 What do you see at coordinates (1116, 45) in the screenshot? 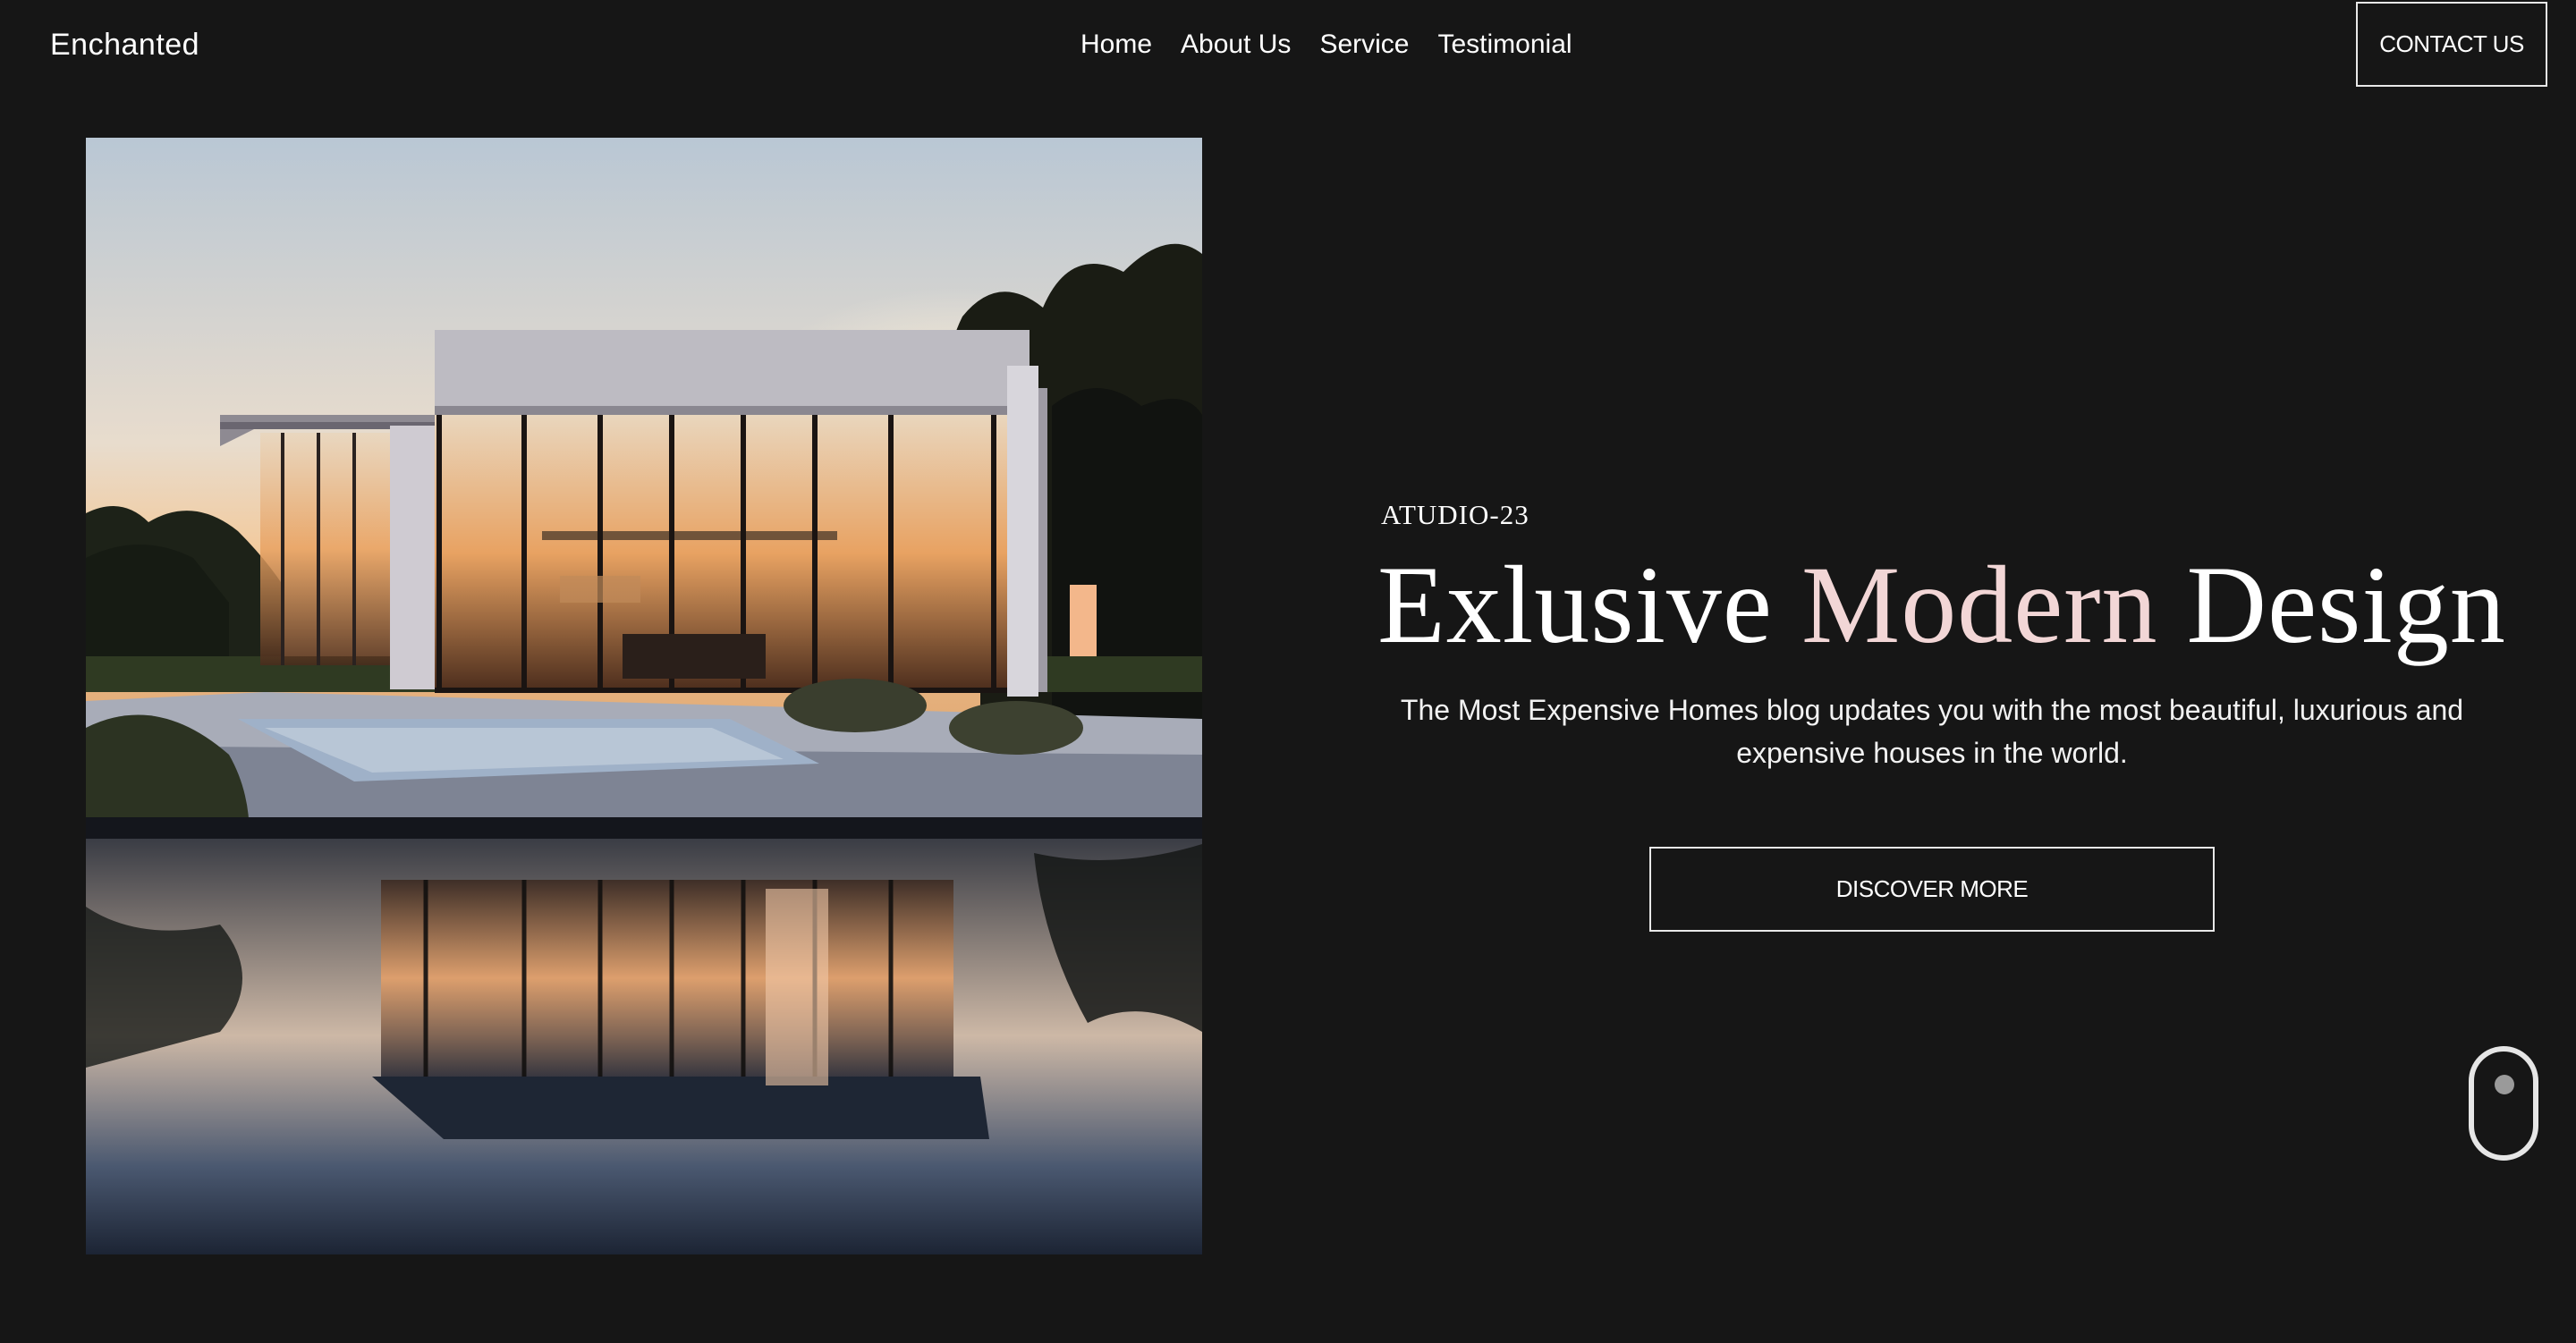
I see `nav-home: Home` at bounding box center [1116, 45].